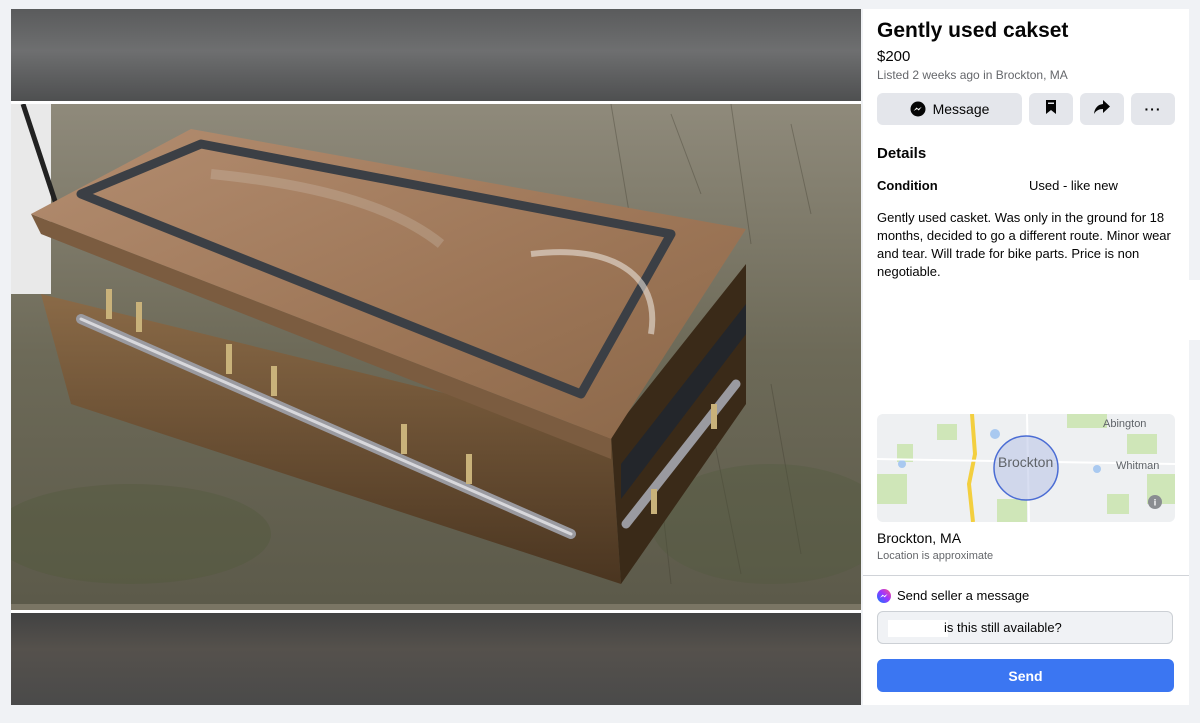  Describe the element at coordinates (963, 595) in the screenshot. I see `send-seller-heading-text: Send seller a message` at that location.